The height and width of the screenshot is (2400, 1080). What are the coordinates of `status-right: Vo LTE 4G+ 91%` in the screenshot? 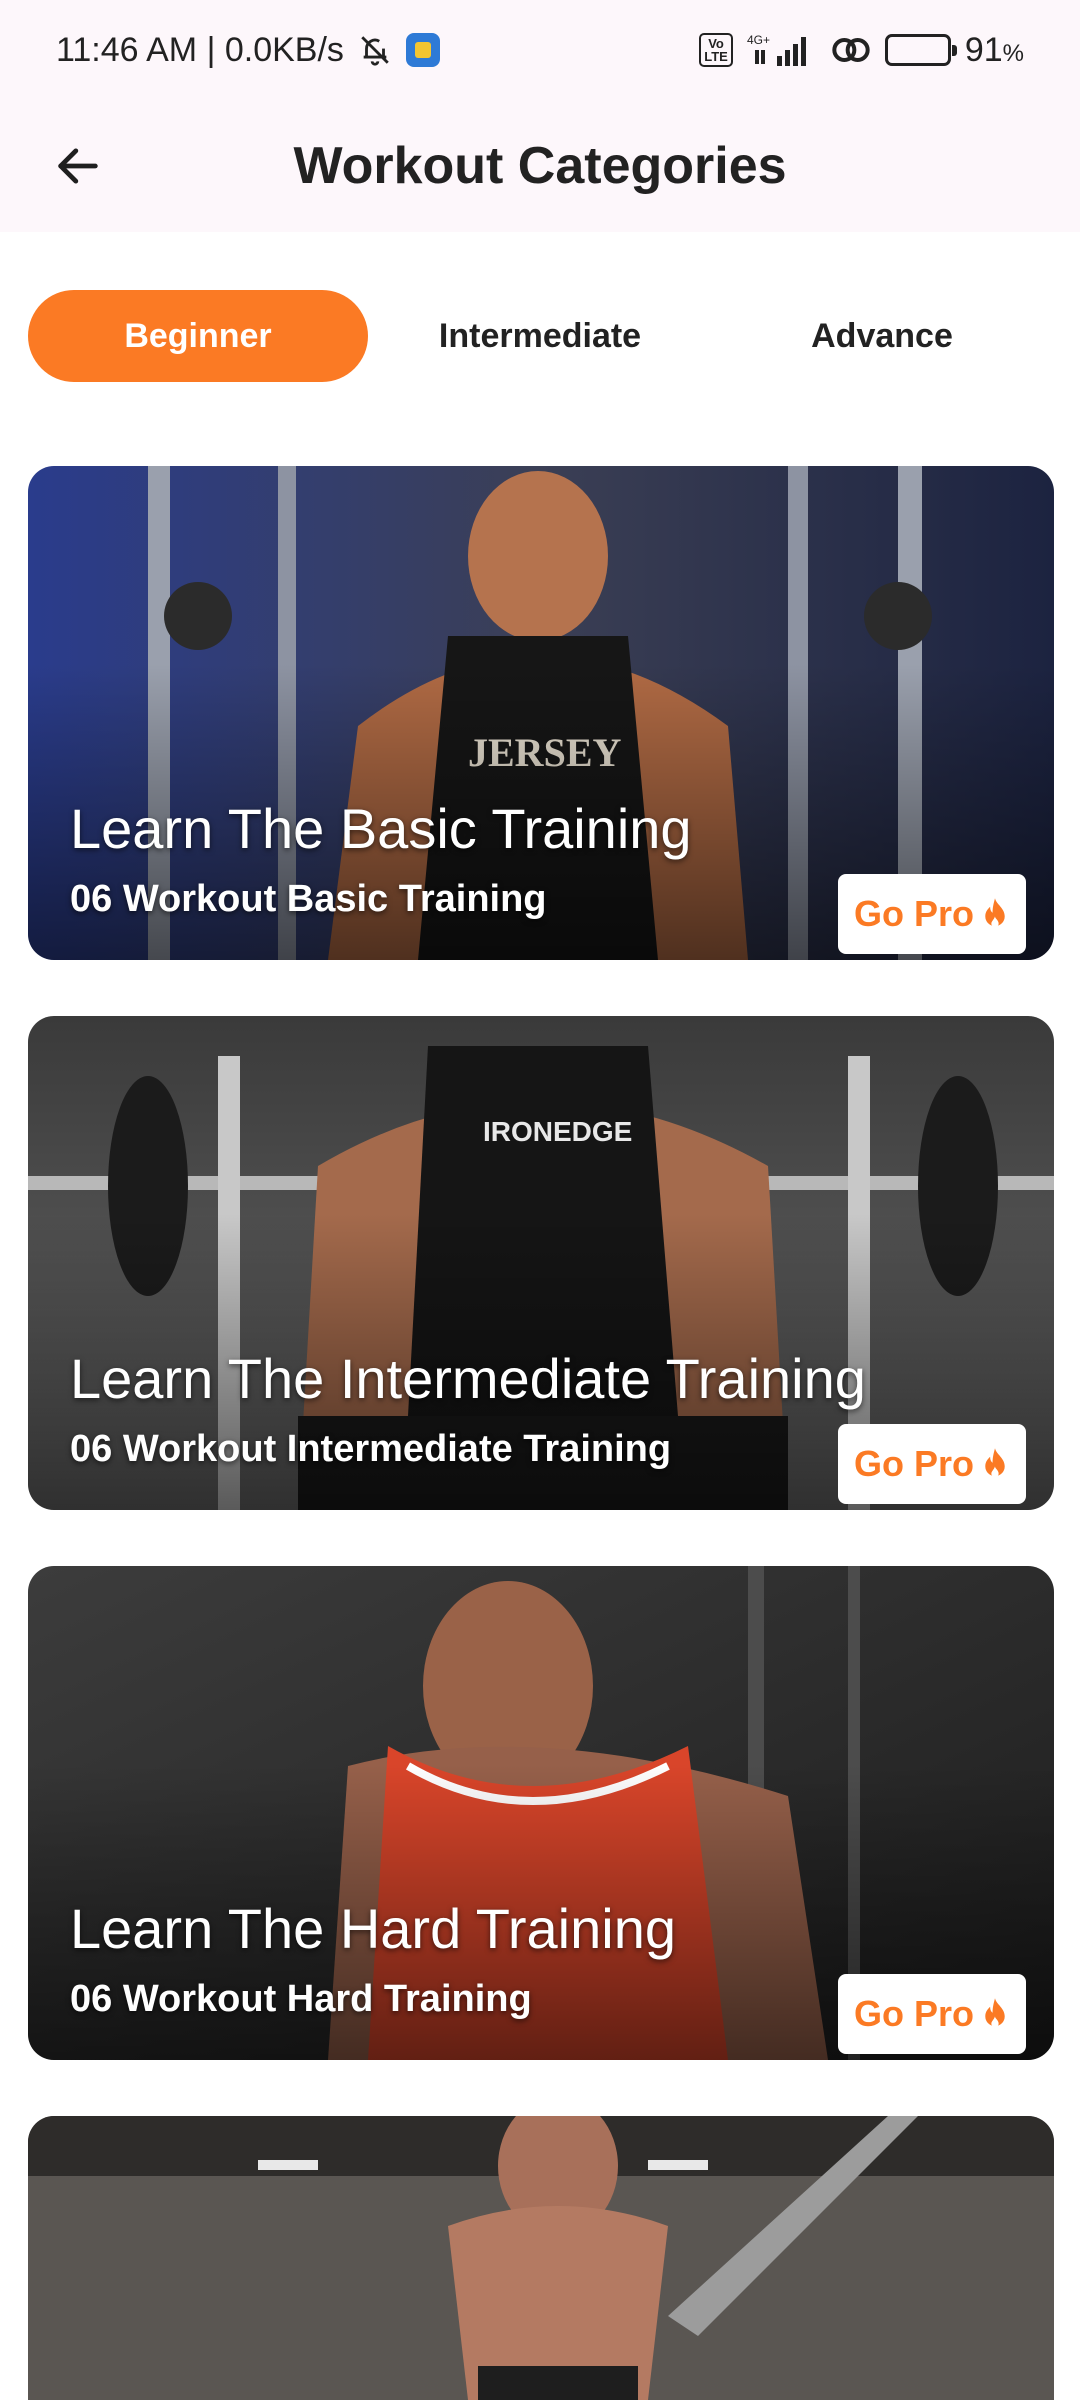 It's located at (861, 50).